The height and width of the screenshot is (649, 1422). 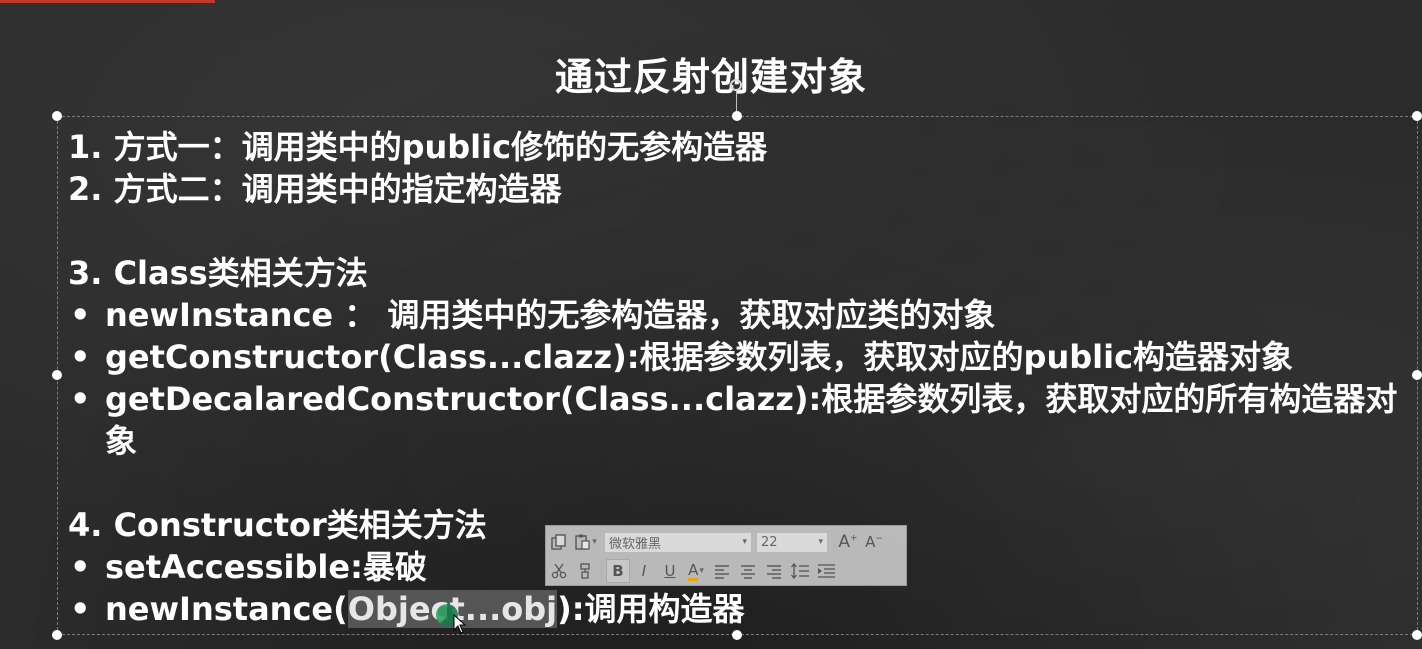 I want to click on bold-button: B, so click(x=618, y=571).